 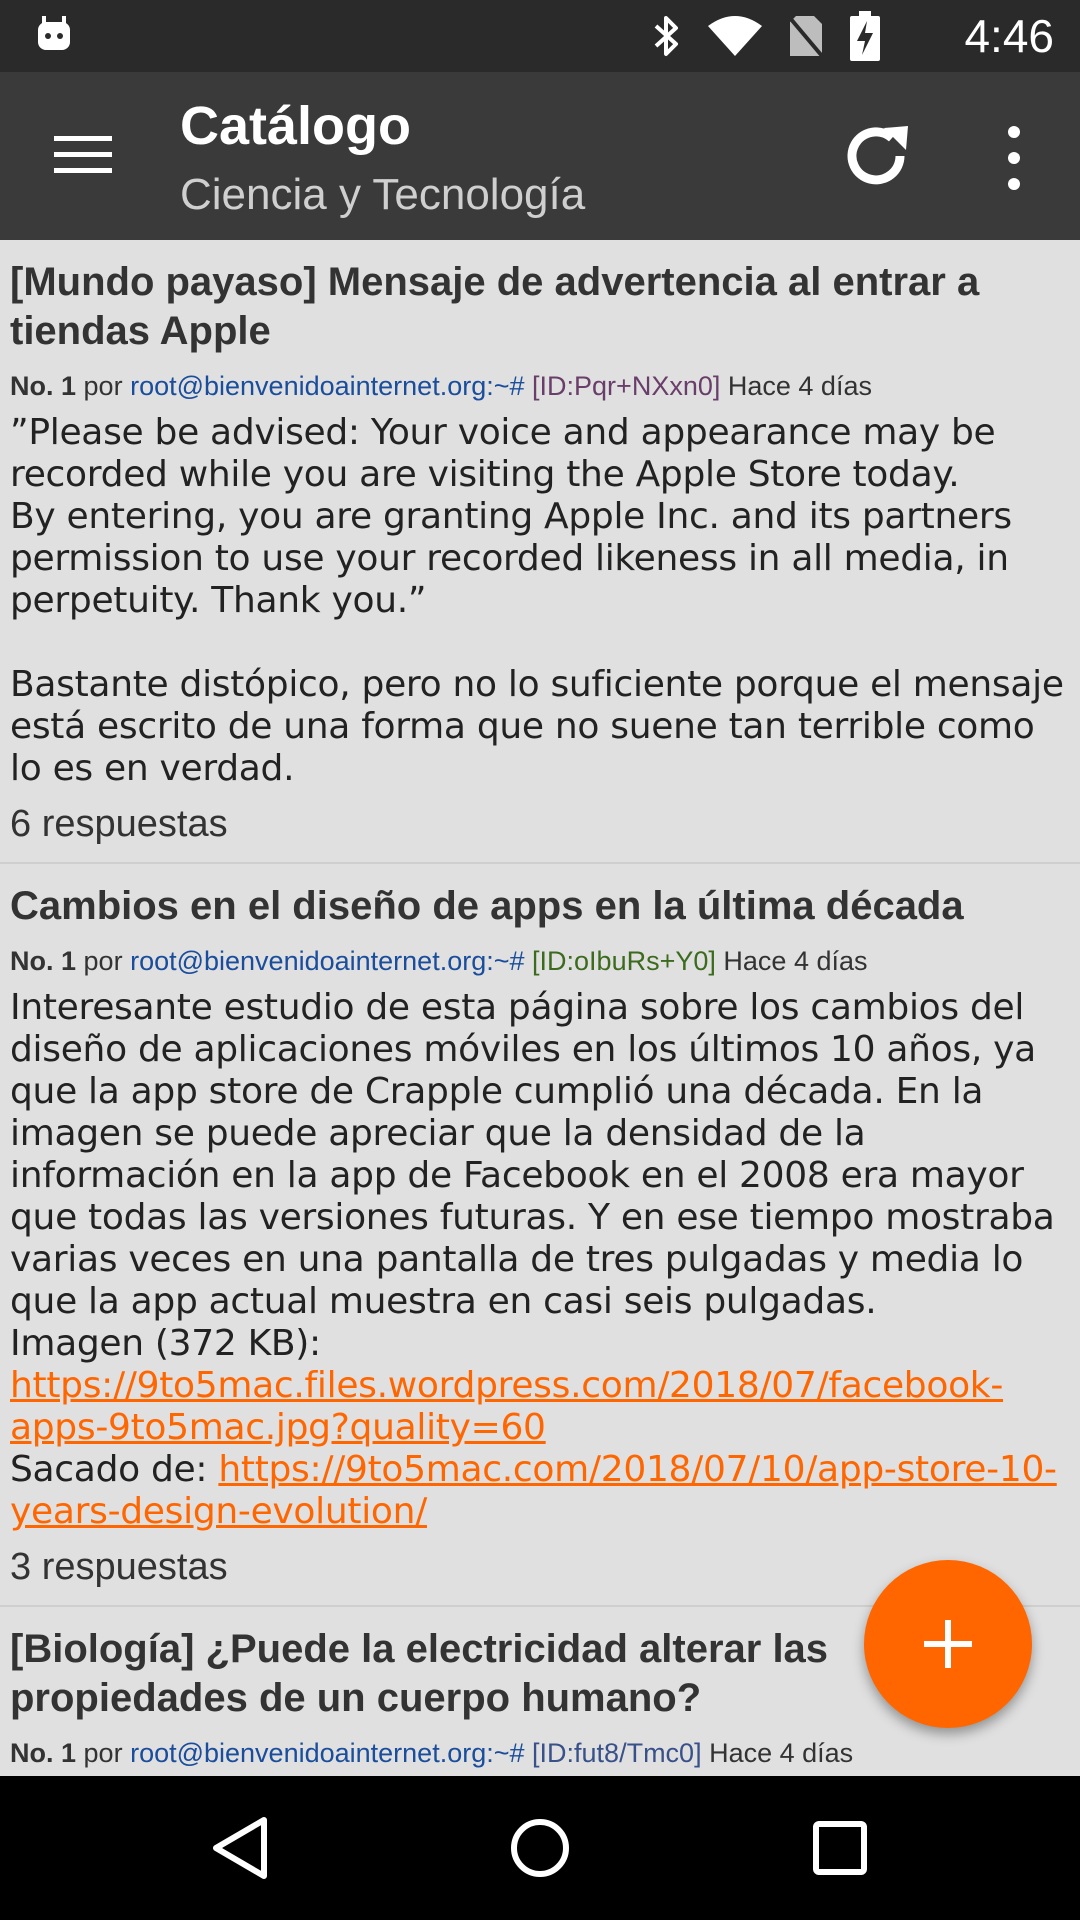 What do you see at coordinates (383, 194) in the screenshot?
I see `page-subtitle: Ciencia y Tecnología` at bounding box center [383, 194].